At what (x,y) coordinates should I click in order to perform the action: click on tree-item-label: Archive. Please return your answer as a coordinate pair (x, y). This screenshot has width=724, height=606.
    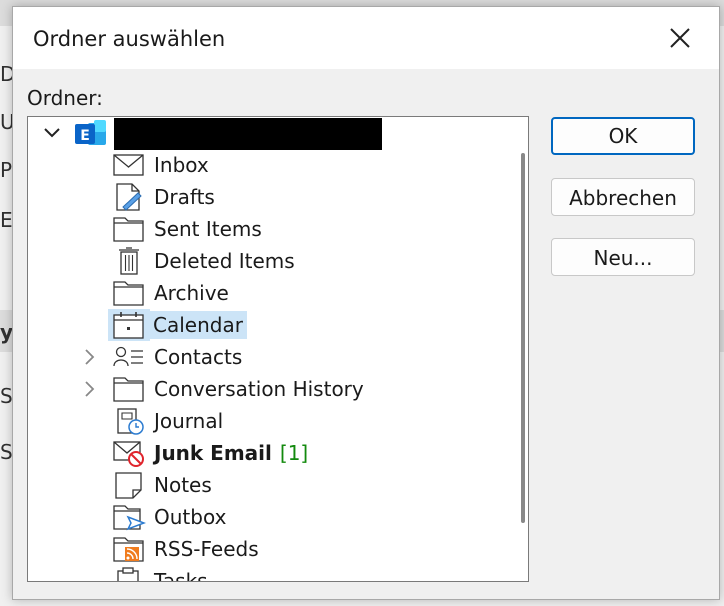
    Looking at the image, I should click on (191, 293).